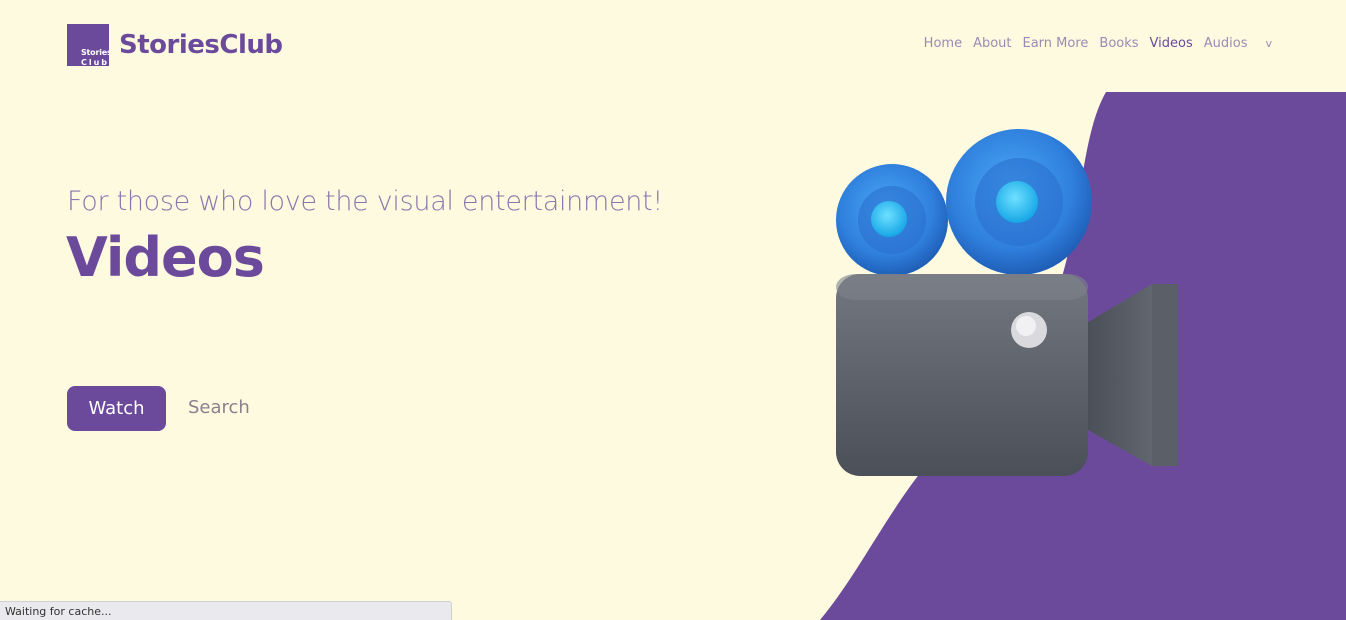 The height and width of the screenshot is (620, 1346). I want to click on nav-item-audios: Audios, so click(1226, 43).